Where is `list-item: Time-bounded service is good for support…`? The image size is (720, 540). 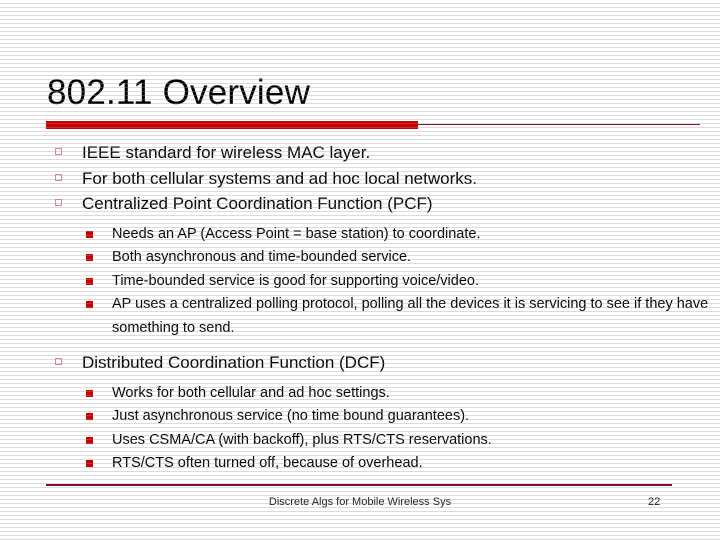 list-item: Time-bounded service is good for support… is located at coordinates (401, 282).